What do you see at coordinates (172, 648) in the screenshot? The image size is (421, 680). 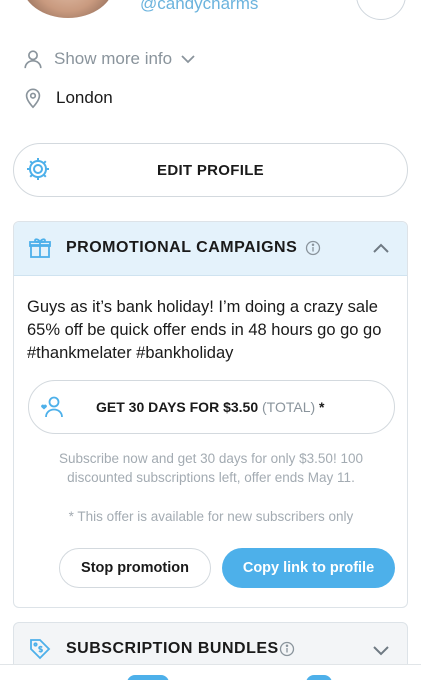 I see `subscription-bundles-title: SUBSCRIPTION BUNDLES` at bounding box center [172, 648].